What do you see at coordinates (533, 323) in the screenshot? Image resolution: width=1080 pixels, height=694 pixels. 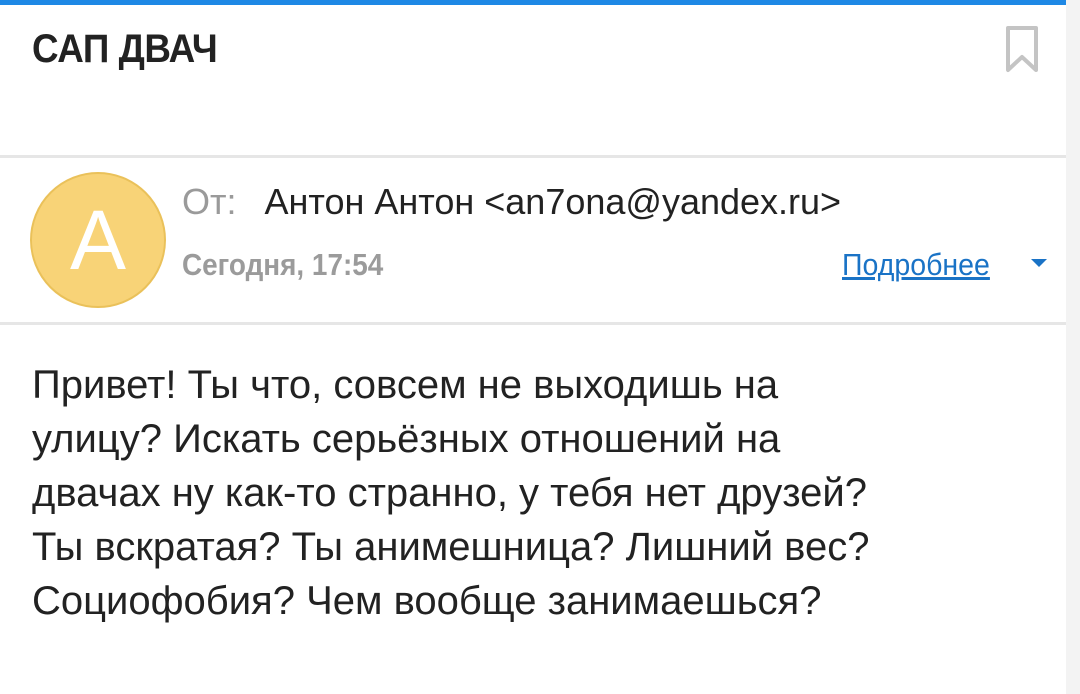 I see `meta-divider` at bounding box center [533, 323].